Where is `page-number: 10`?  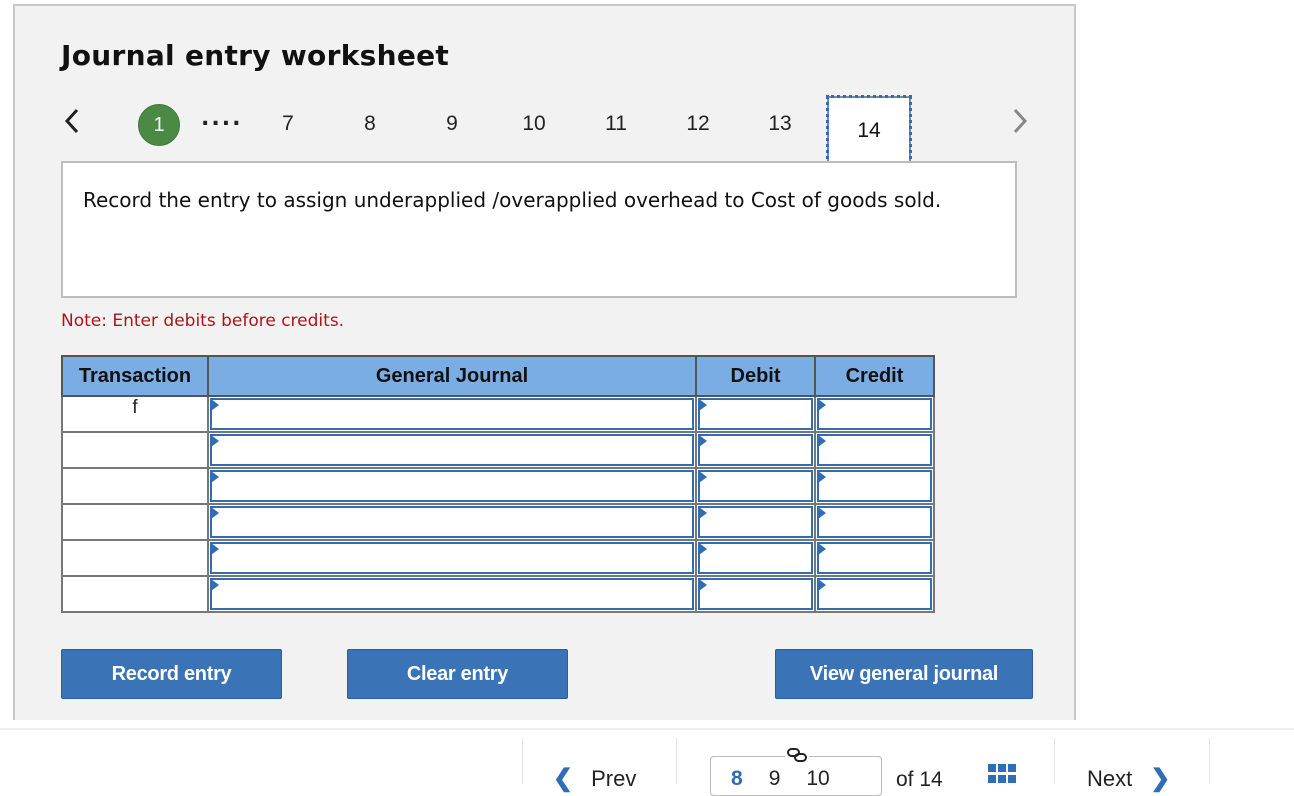
page-number: 10 is located at coordinates (817, 779).